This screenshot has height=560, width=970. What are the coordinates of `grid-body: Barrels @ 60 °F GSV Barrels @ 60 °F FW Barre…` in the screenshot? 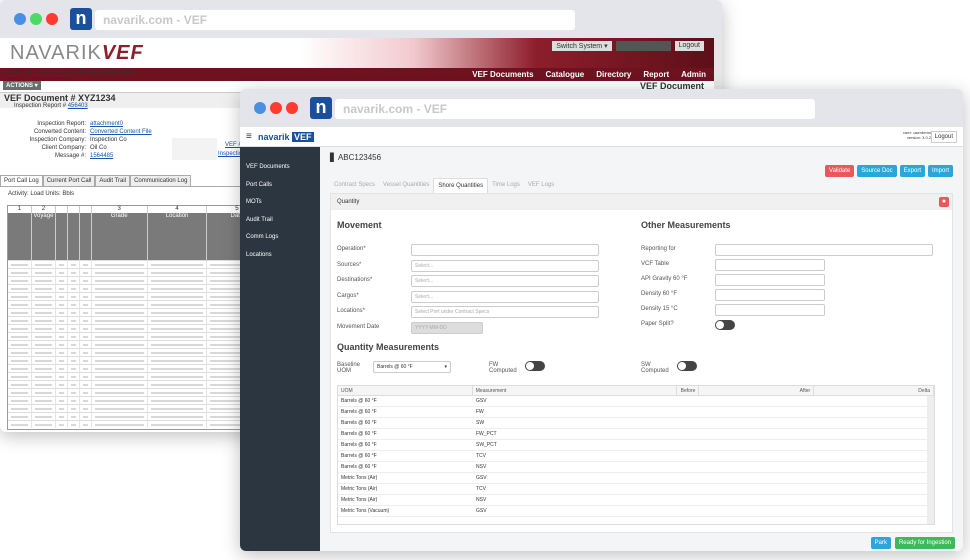 It's located at (636, 456).